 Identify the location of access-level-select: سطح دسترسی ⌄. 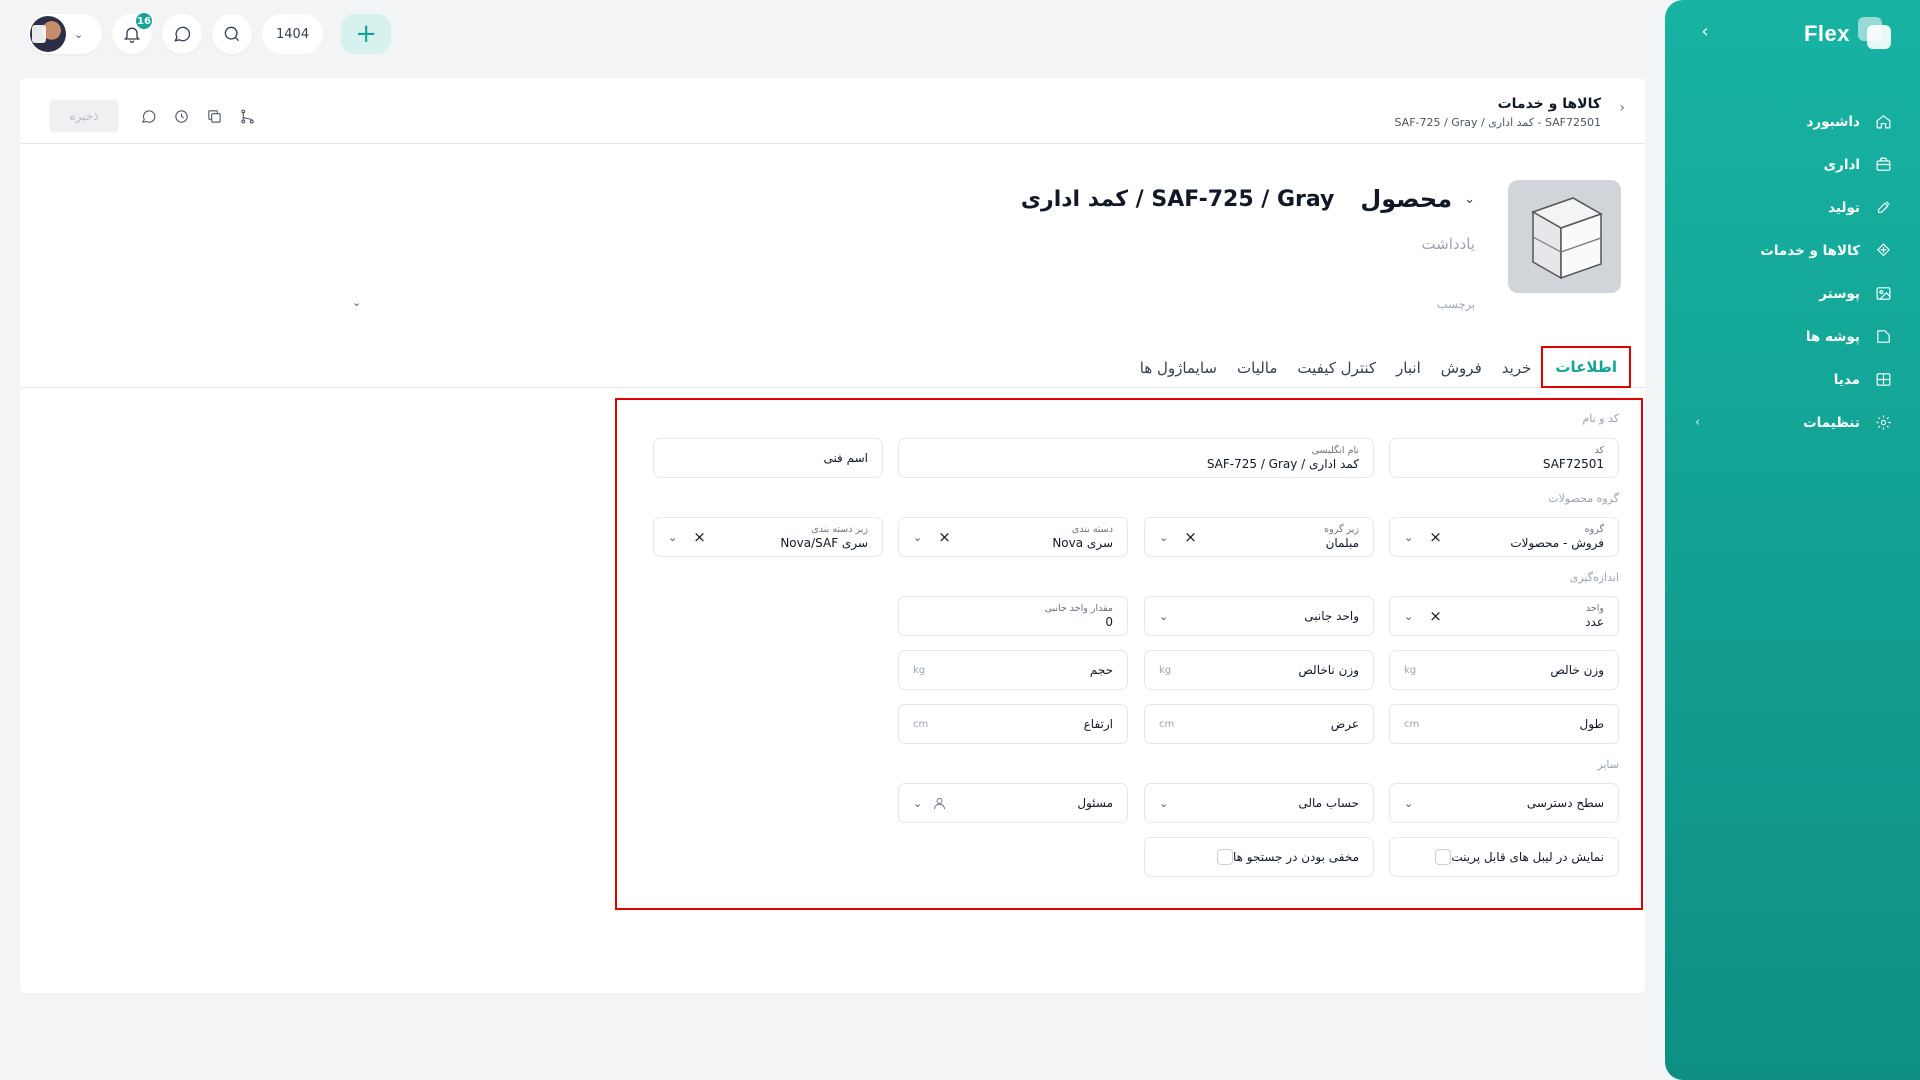
(1504, 803).